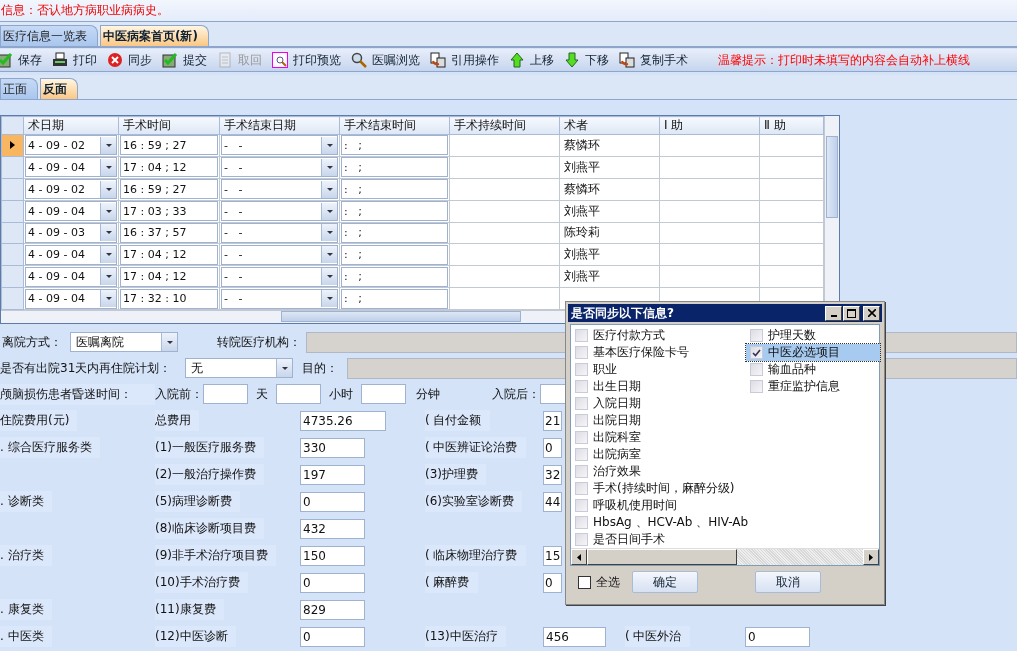 Image resolution: width=1017 pixels, height=651 pixels. Describe the element at coordinates (85, 10) in the screenshot. I see `notice-text: 信息：否认地方病职业病病史。` at that location.